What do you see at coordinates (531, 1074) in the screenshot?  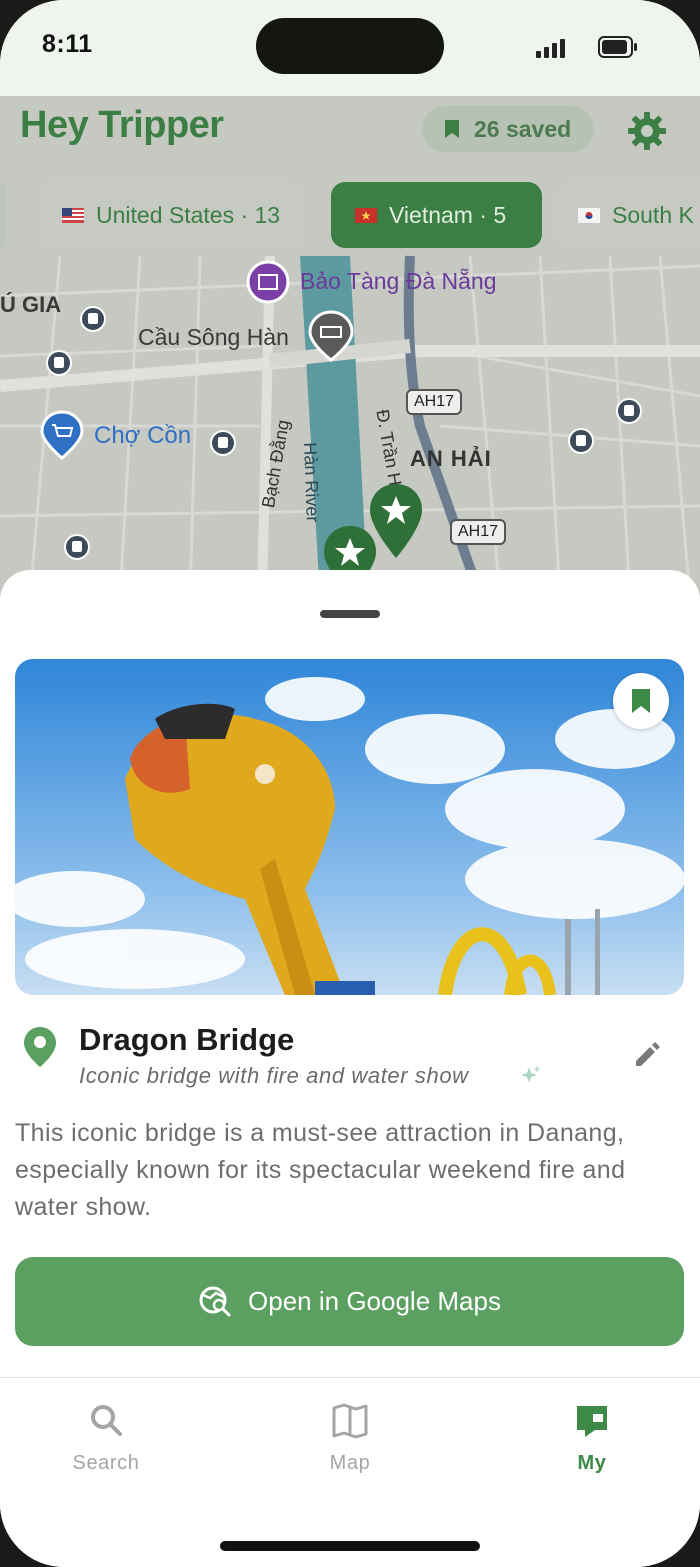 I see `sparkle-icon` at bounding box center [531, 1074].